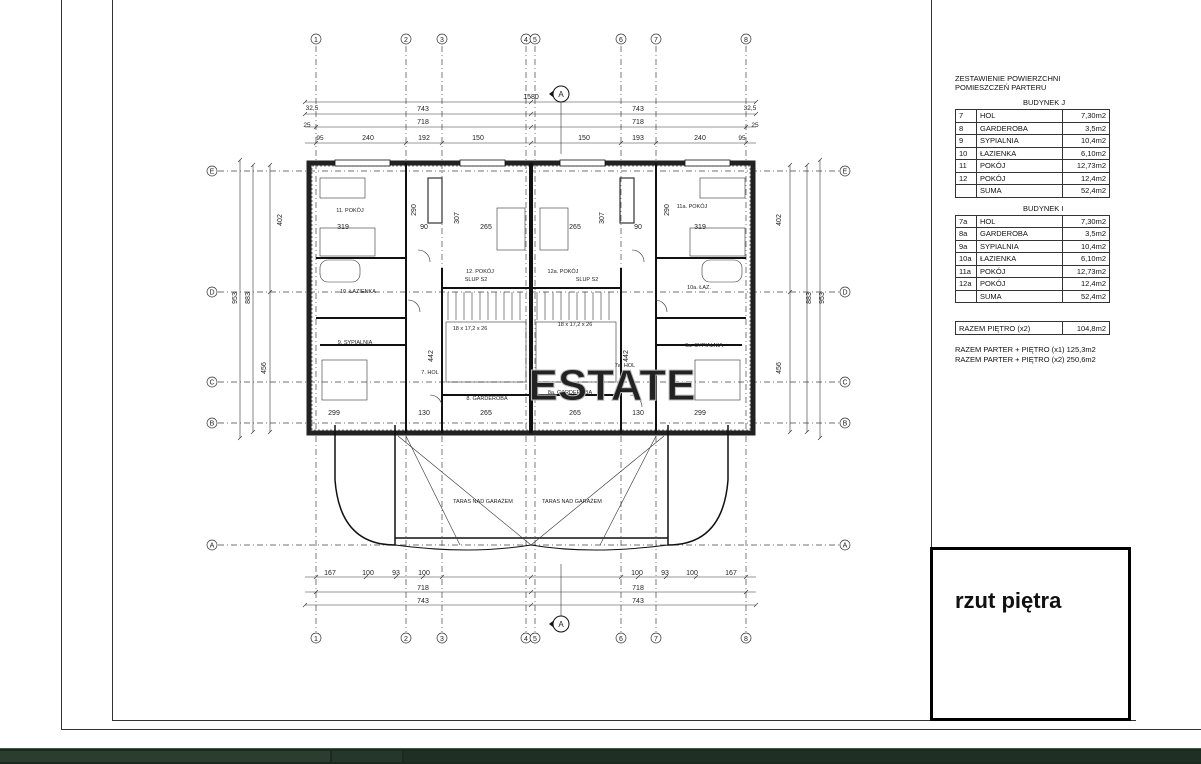 This screenshot has width=1201, height=764. I want to click on dim-right-vertical: 456, so click(779, 368).